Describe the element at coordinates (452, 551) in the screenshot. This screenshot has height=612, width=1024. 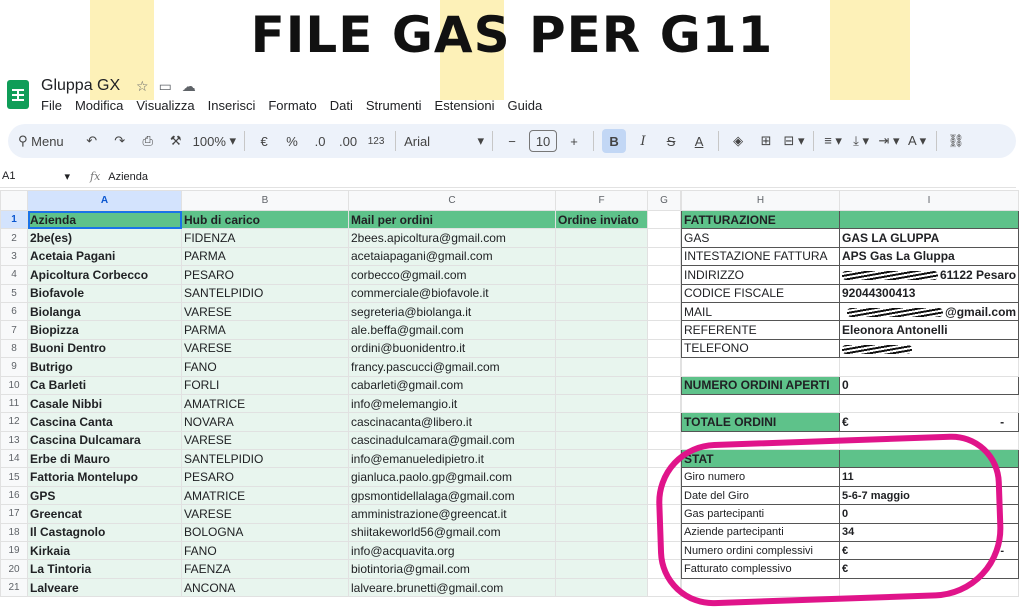
I see `cell-mail: info@acquavita.org` at that location.